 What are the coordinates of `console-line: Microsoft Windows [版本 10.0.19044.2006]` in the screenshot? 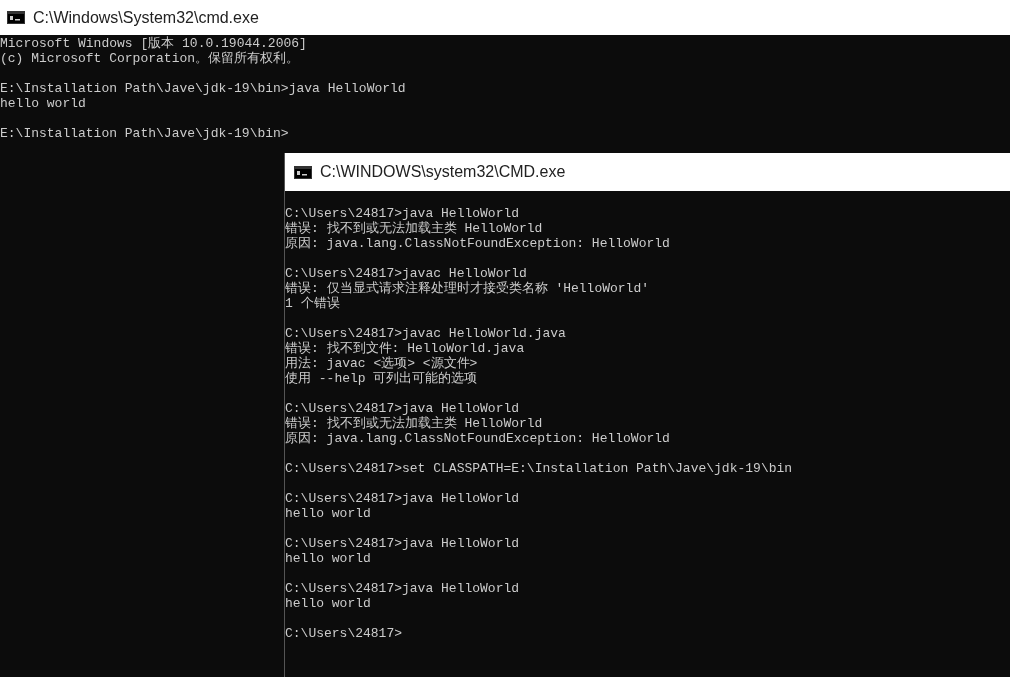 It's located at (153, 43).